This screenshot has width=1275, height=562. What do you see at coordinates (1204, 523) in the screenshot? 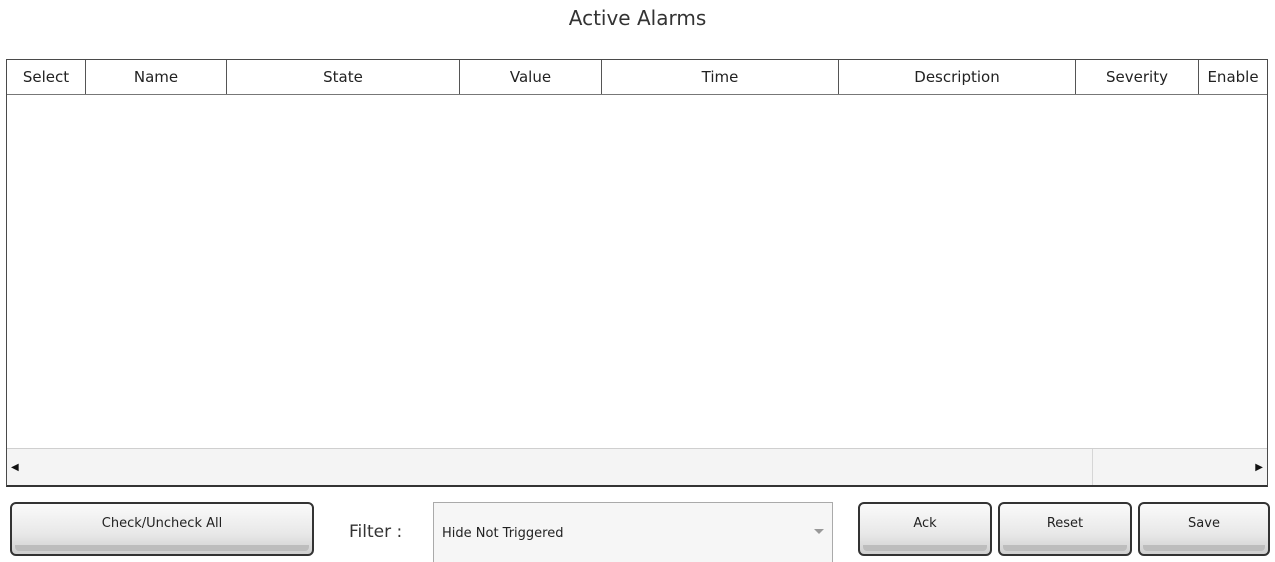
I see `save-label: Save` at bounding box center [1204, 523].